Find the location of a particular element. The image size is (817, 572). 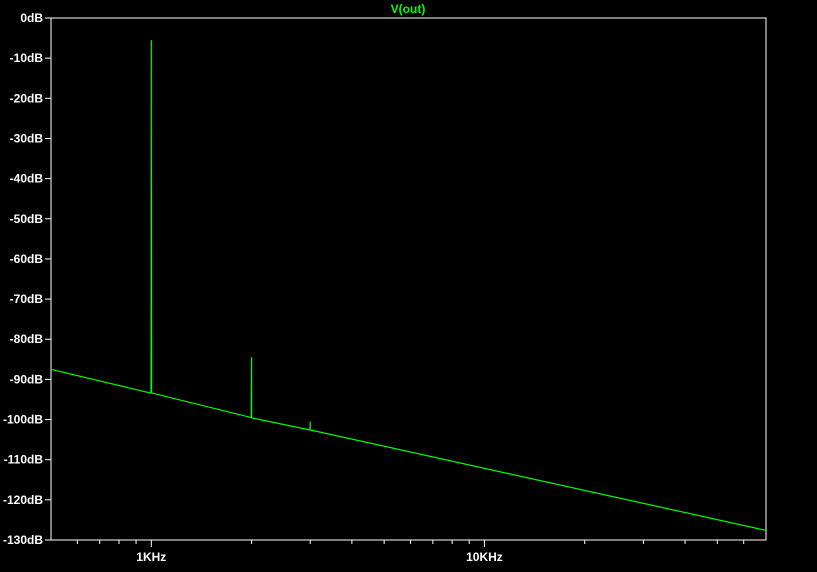

y-tick-label: -130dB is located at coordinates (23, 540).